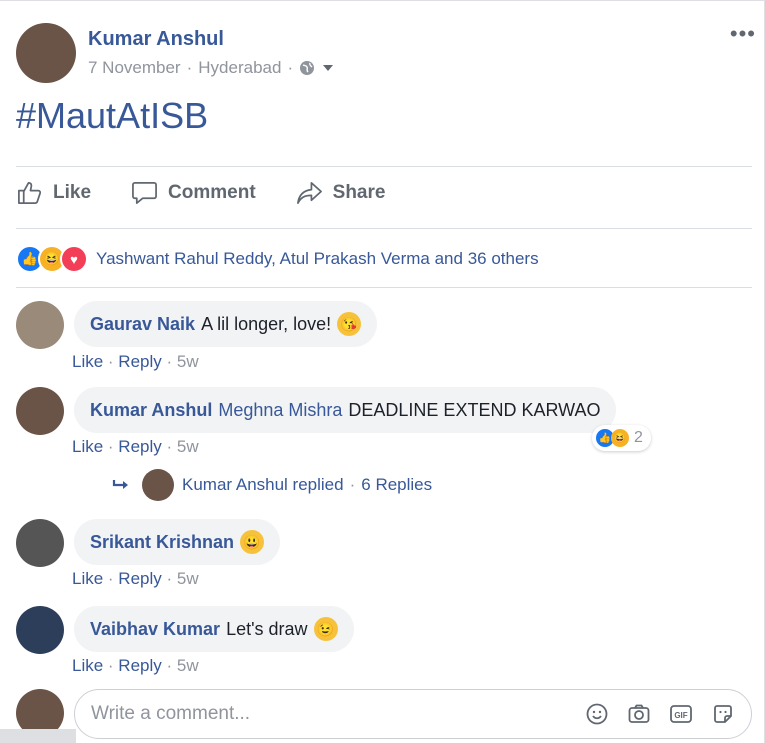 Image resolution: width=765 pixels, height=743 pixels. I want to click on commenter-name: Srikant Krishnan, so click(162, 542).